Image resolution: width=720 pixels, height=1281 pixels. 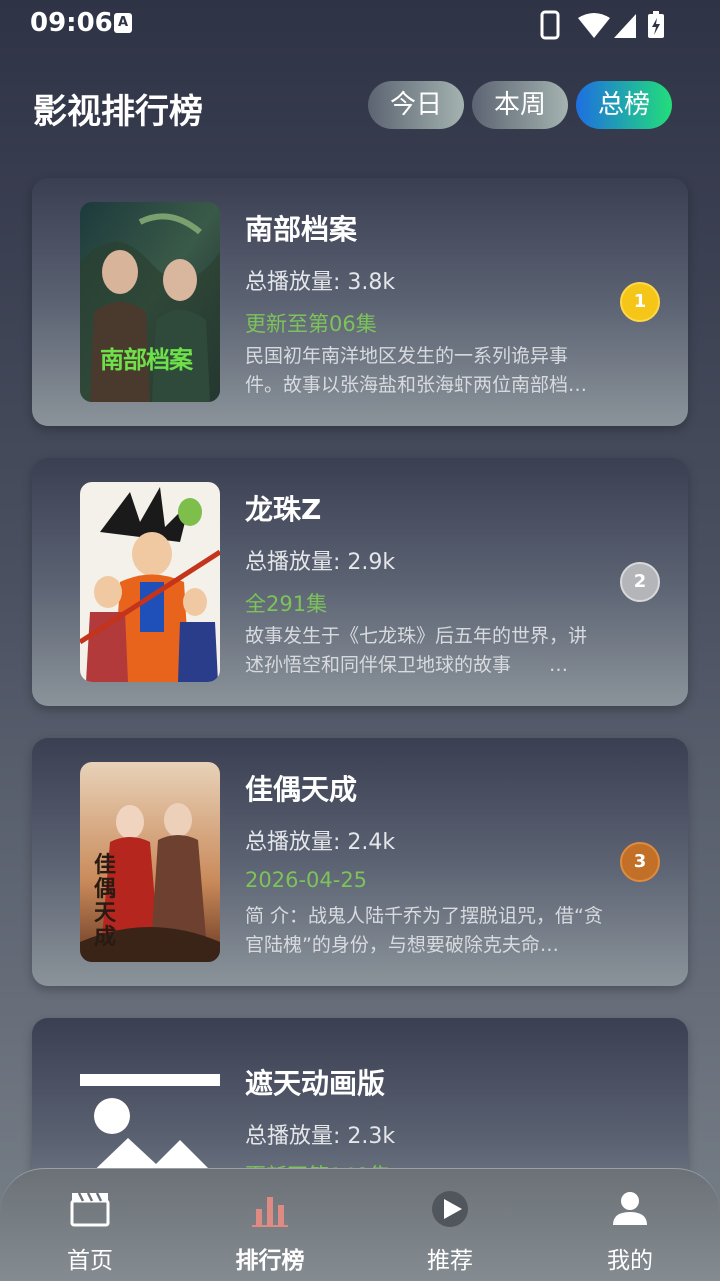 I want to click on accessibility-icon: A, so click(x=123, y=23).